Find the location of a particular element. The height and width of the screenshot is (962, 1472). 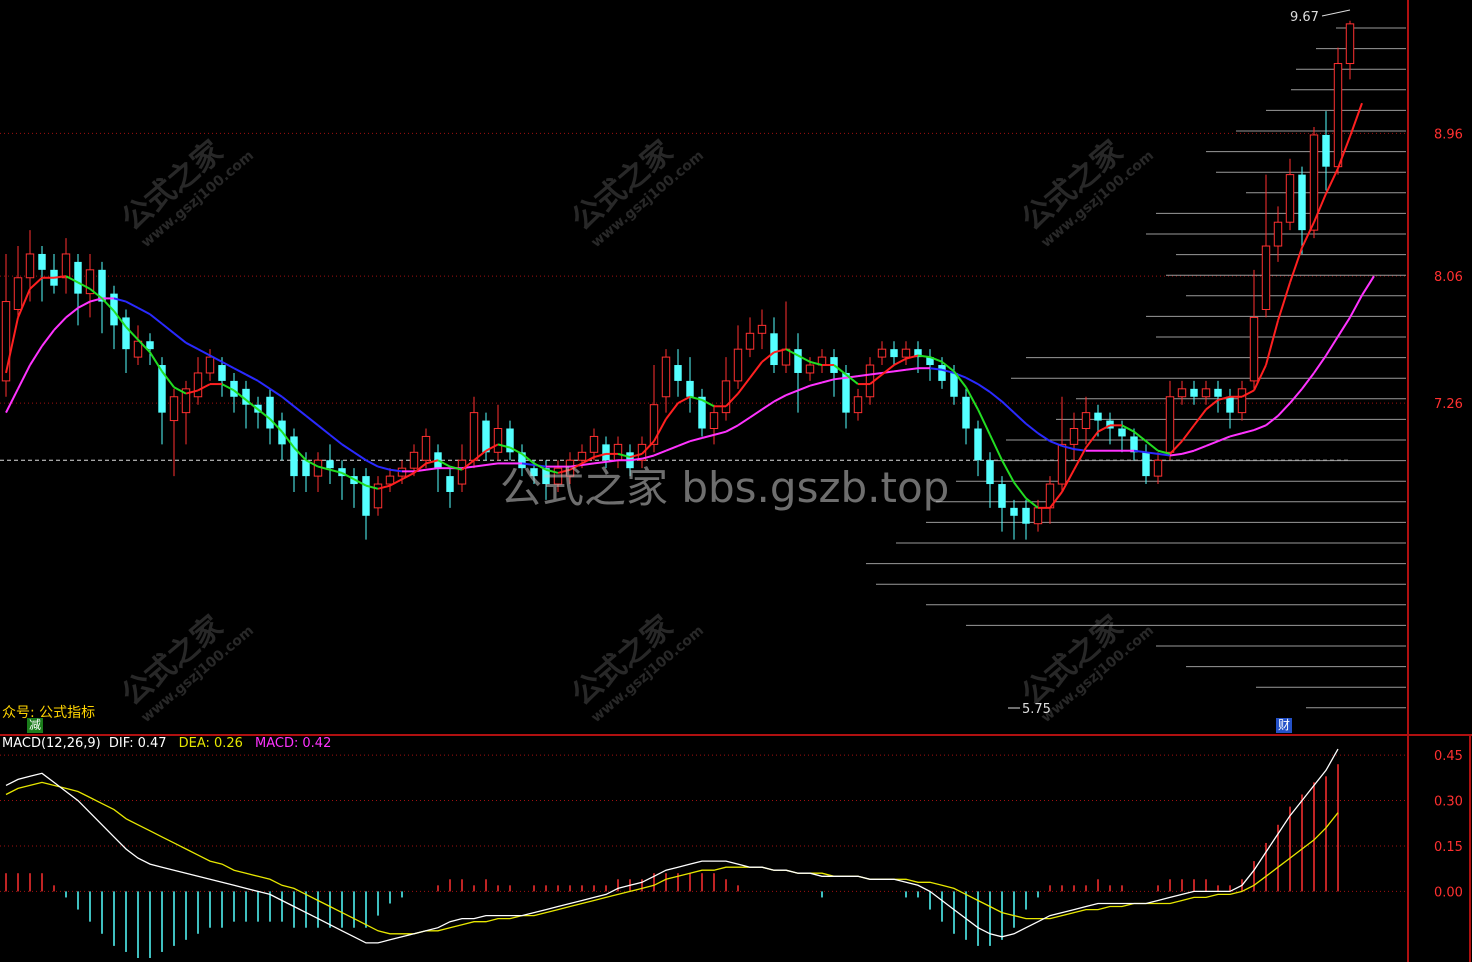

macd-tick-label: 0.45 is located at coordinates (1448, 756).